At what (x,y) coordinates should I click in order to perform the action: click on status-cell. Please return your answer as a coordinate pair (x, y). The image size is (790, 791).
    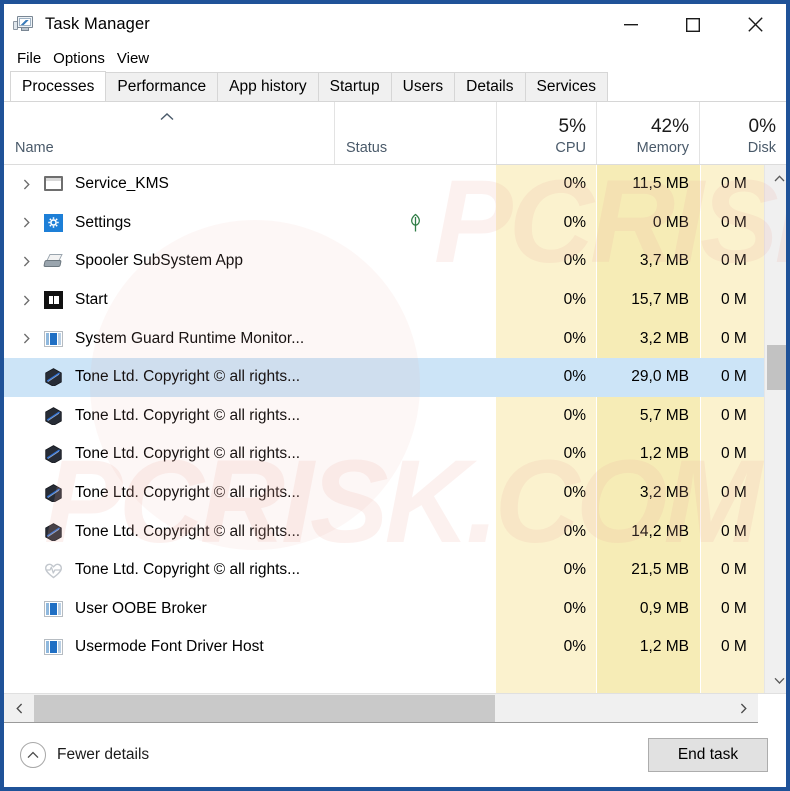
    Looking at the image, I should click on (415, 223).